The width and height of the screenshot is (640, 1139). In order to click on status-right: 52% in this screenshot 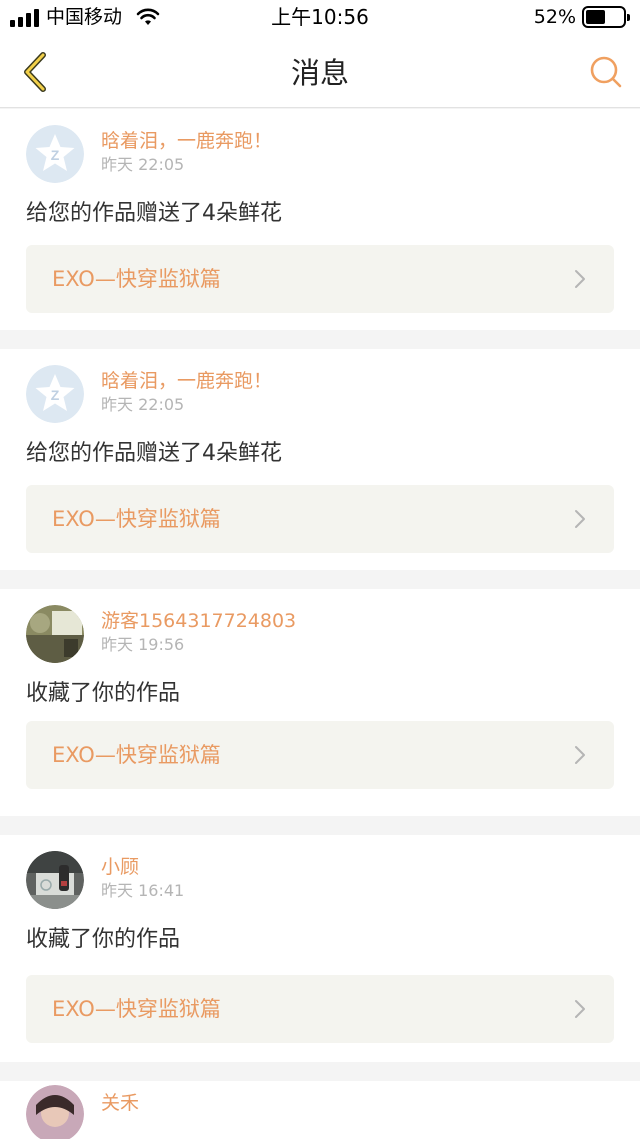, I will do `click(581, 17)`.